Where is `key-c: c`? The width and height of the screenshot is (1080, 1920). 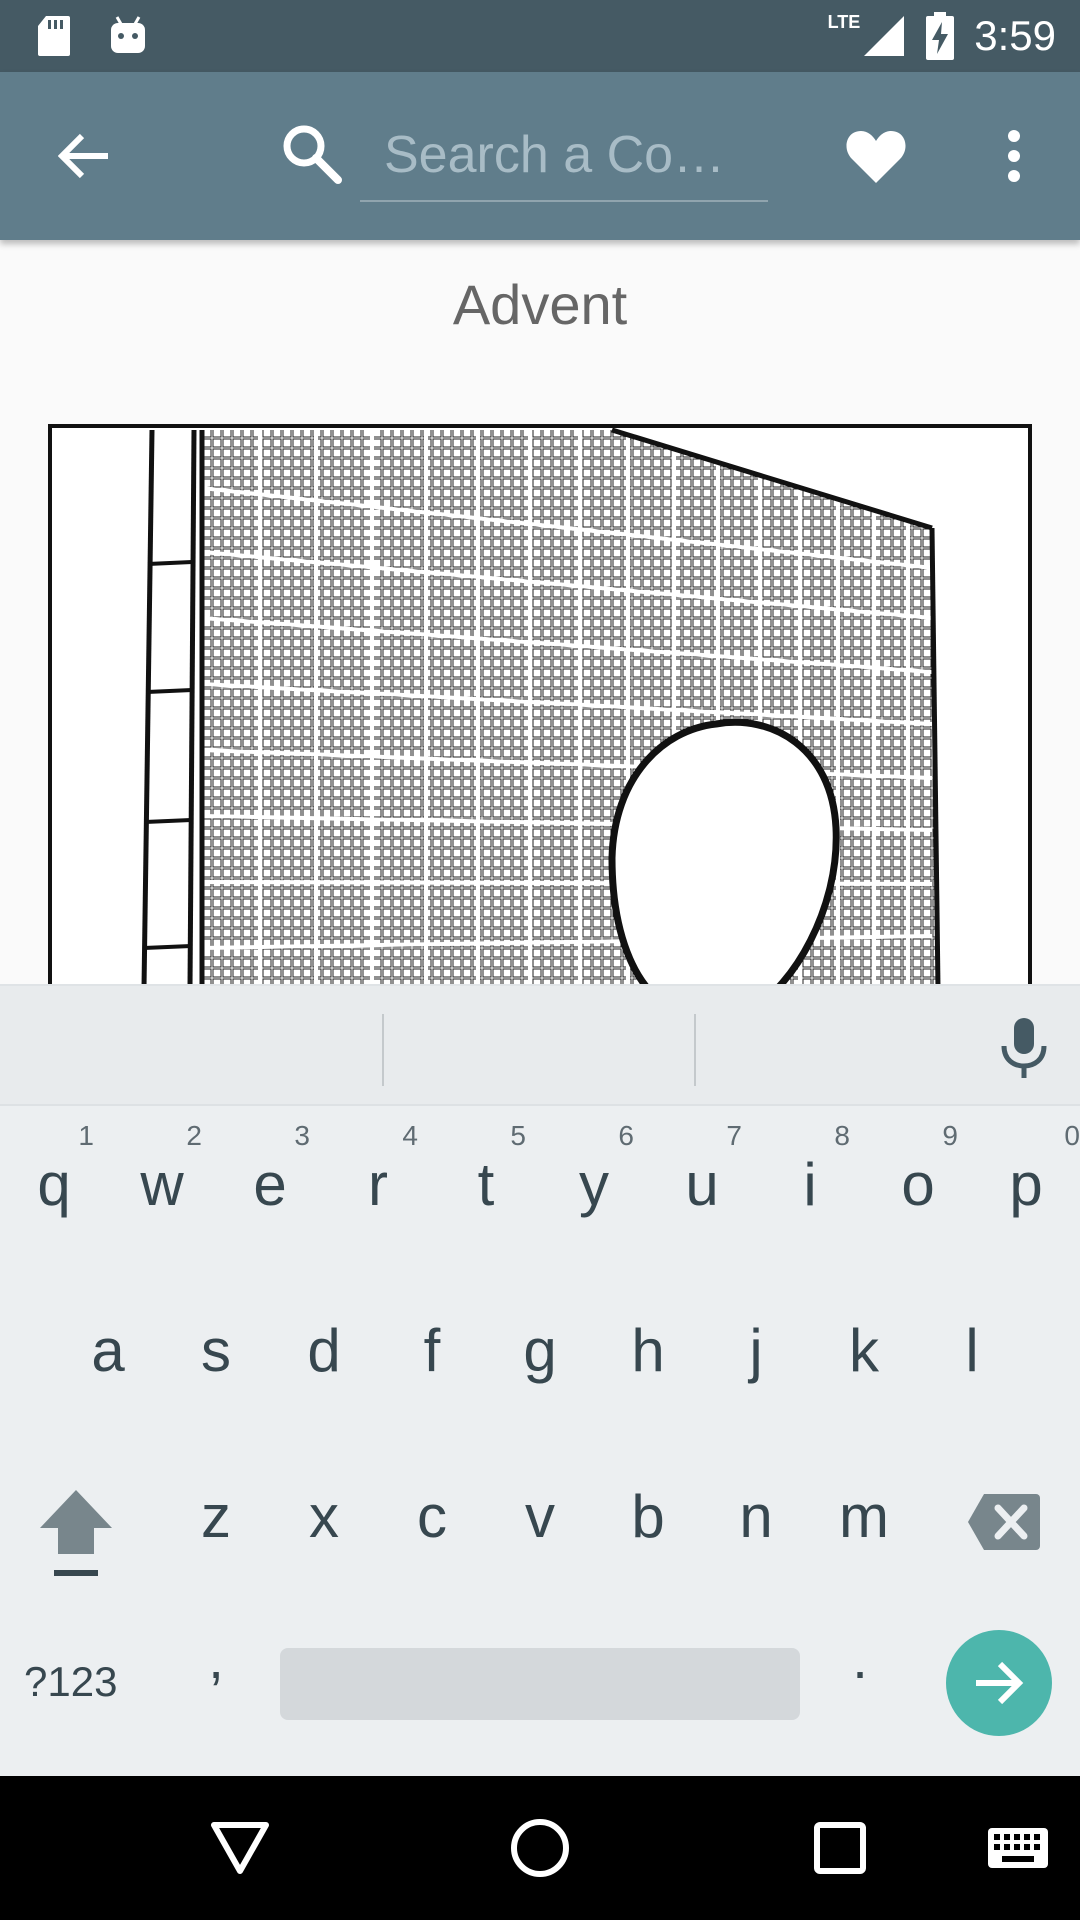 key-c: c is located at coordinates (432, 1518).